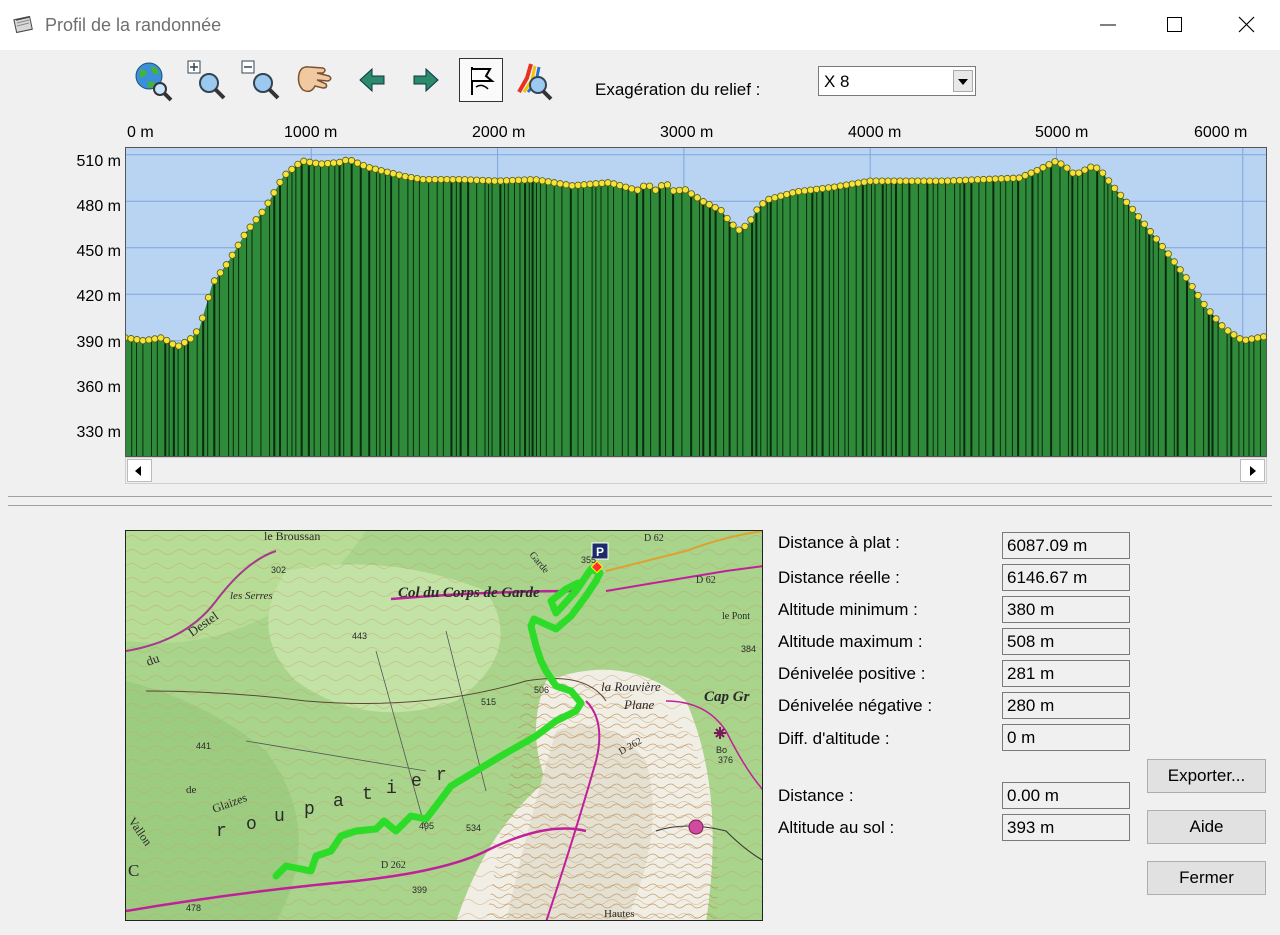 This screenshot has height=935, width=1280. What do you see at coordinates (1066, 545) in the screenshot?
I see `stat-value-field: 6087.09 m` at bounding box center [1066, 545].